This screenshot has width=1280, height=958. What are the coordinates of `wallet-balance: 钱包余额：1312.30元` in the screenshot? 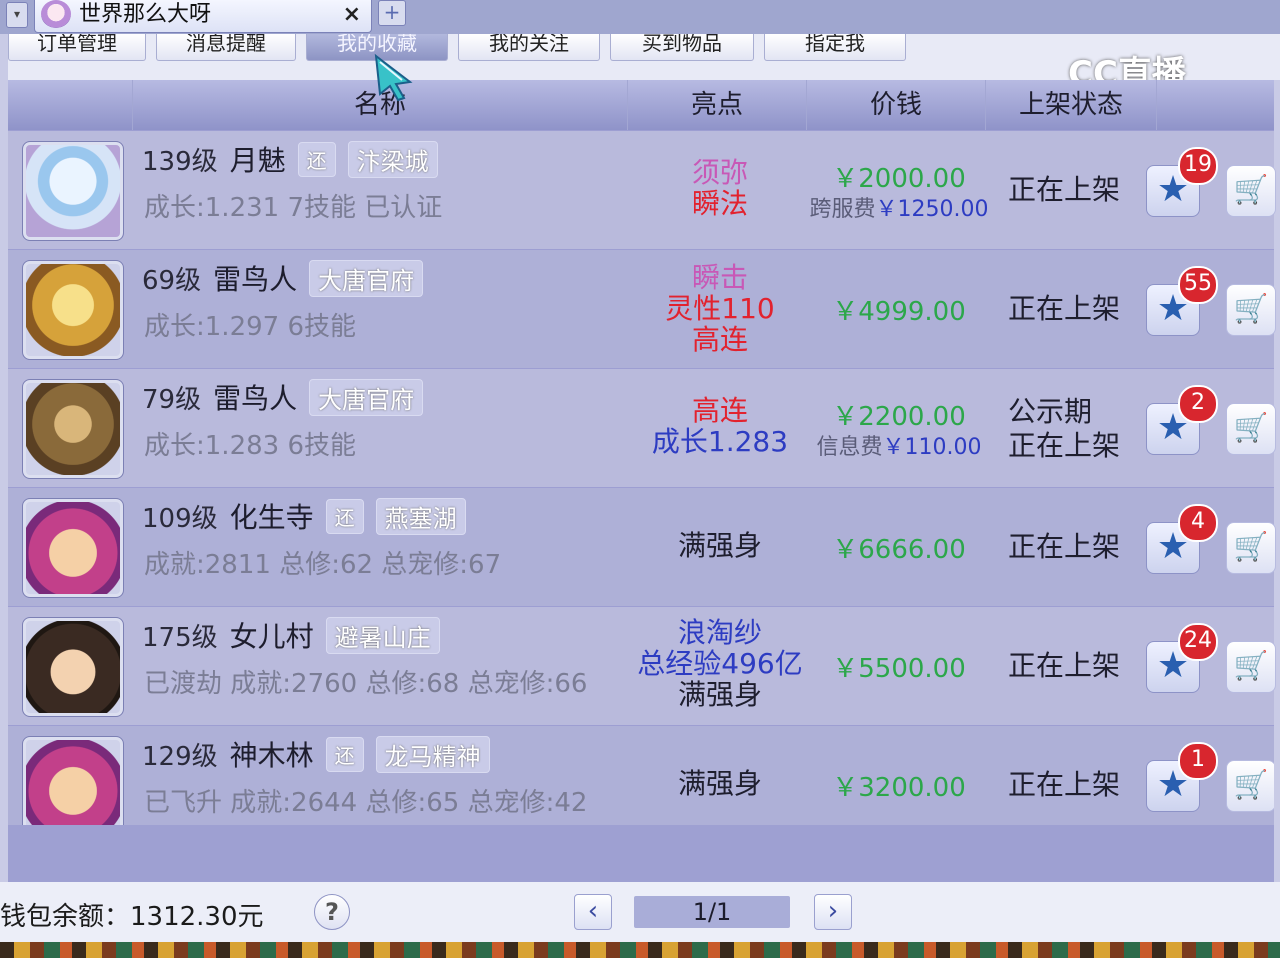 It's located at (132, 917).